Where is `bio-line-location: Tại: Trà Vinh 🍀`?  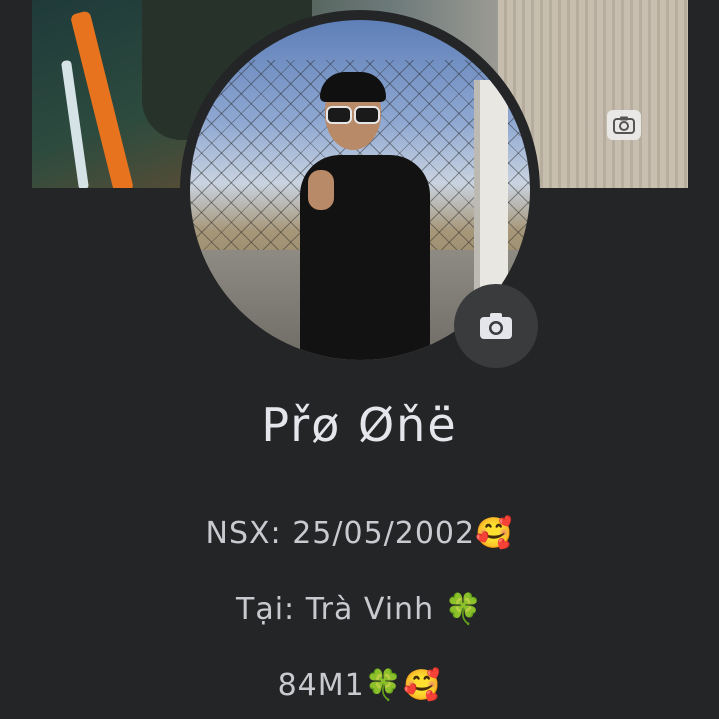 bio-line-location: Tại: Trà Vinh 🍀 is located at coordinates (359, 609).